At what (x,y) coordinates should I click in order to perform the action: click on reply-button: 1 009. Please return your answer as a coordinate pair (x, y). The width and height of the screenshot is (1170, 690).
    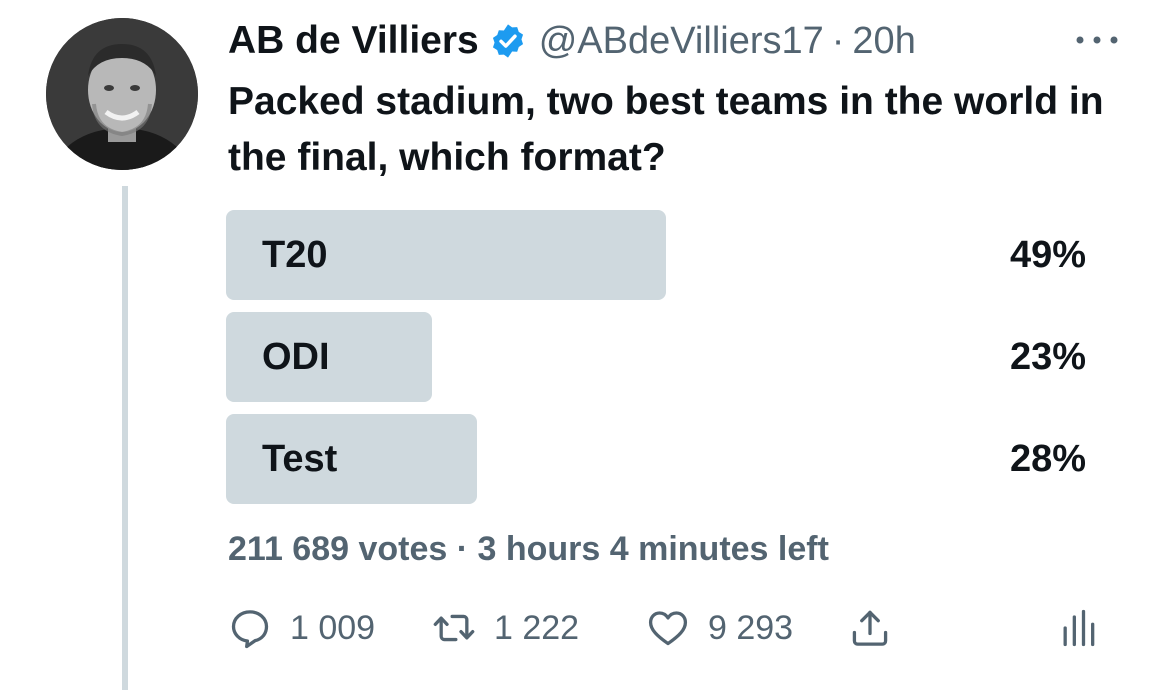
    Looking at the image, I should click on (301, 628).